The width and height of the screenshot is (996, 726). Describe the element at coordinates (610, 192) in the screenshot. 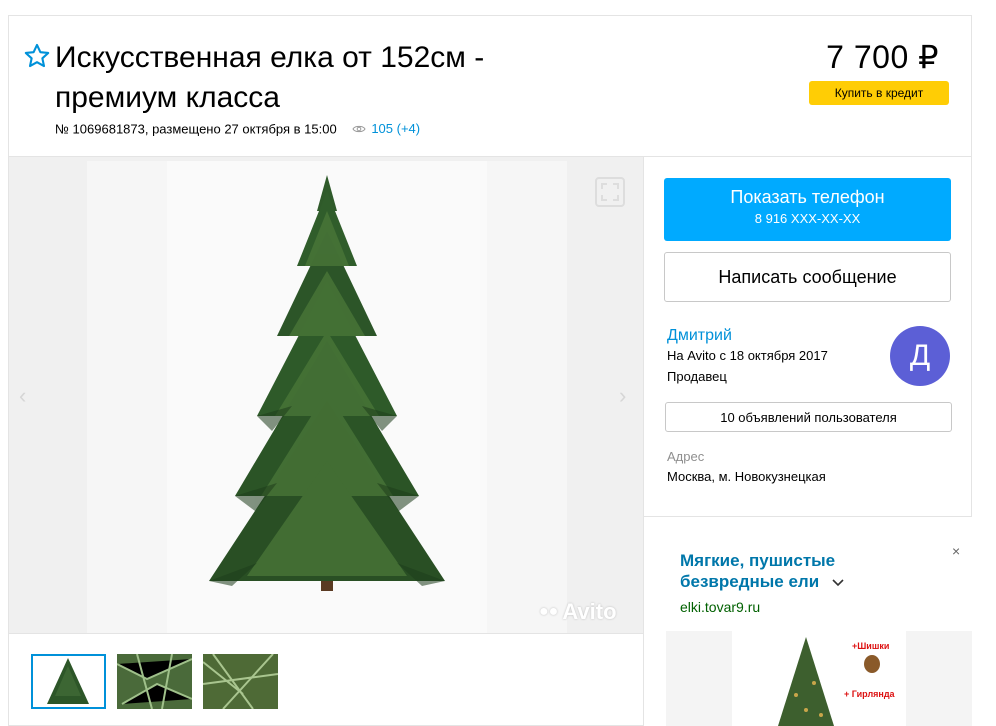

I see `fullscreen-icon` at that location.